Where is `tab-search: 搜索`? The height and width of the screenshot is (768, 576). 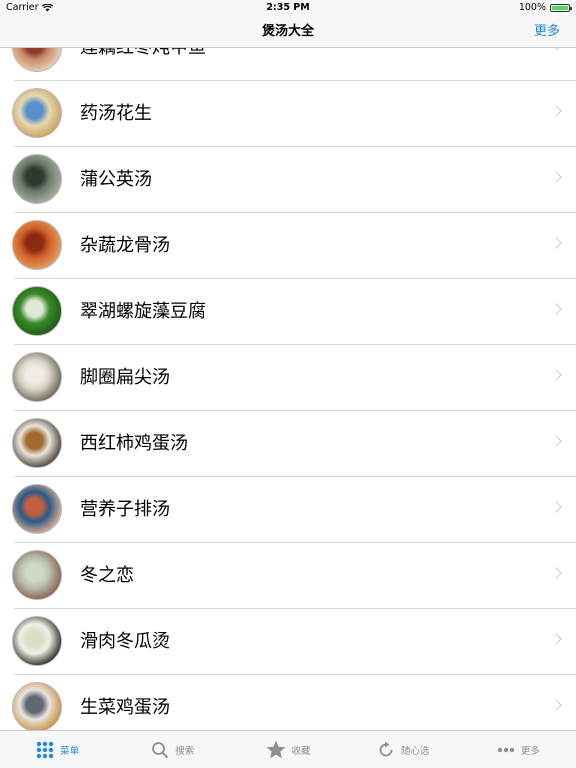
tab-search: 搜索 is located at coordinates (172, 749).